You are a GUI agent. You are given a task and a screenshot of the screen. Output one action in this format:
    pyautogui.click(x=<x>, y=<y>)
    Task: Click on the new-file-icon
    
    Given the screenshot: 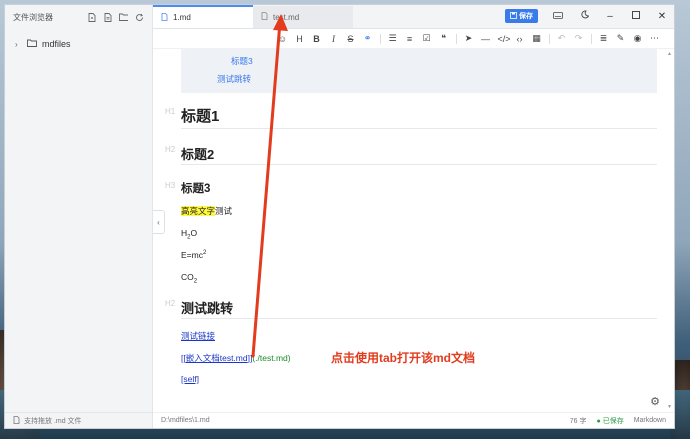 What is the action you would take?
    pyautogui.click(x=91, y=17)
    